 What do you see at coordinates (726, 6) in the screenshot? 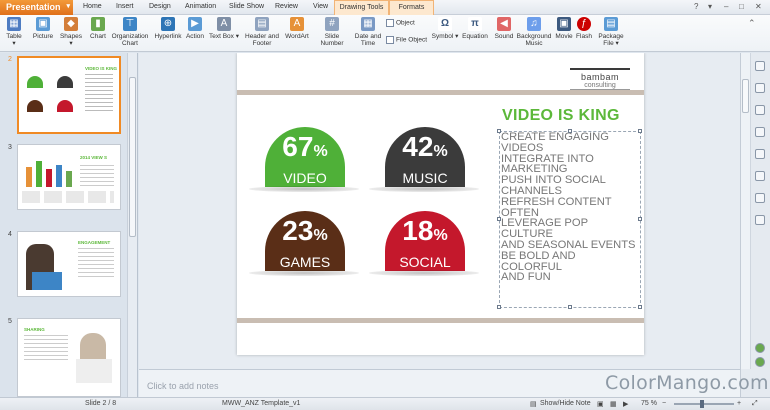
I see `minimize-icon: –` at bounding box center [726, 6].